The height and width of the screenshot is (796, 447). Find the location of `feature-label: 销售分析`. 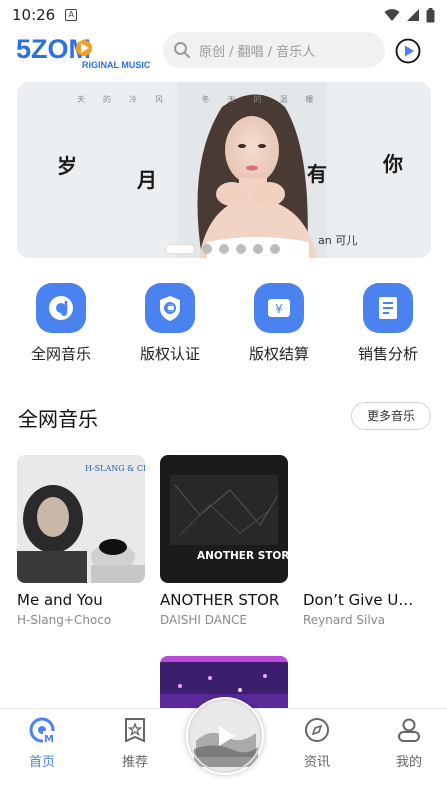

feature-label: 销售分析 is located at coordinates (387, 354).